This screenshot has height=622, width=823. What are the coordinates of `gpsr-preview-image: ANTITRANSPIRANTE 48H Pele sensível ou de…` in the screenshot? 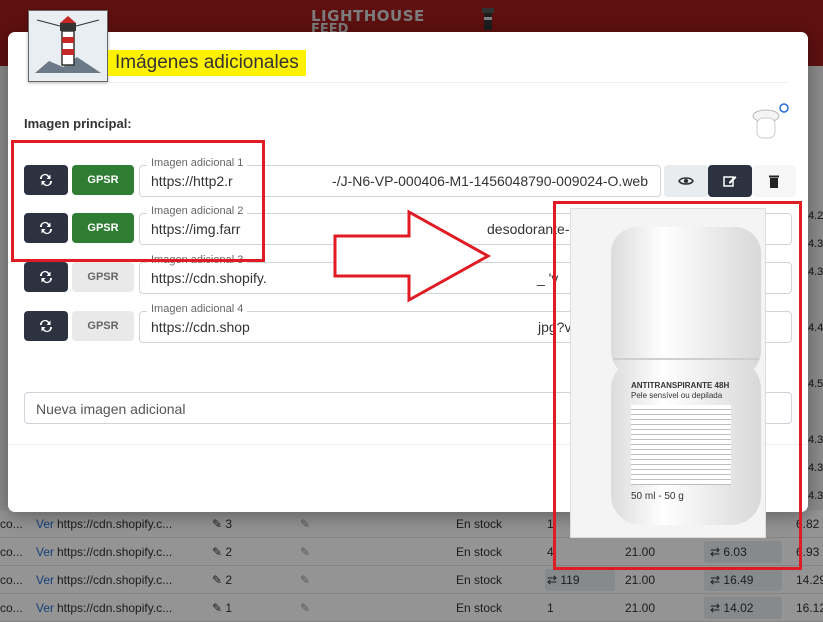 It's located at (668, 373).